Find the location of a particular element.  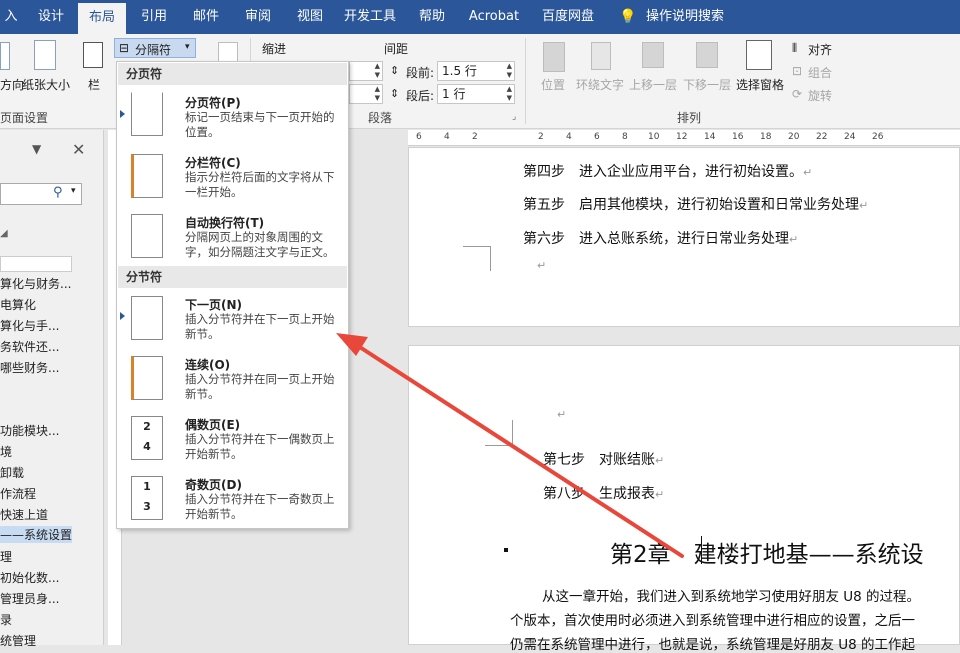

arrow-shaft is located at coordinates (517, 449).